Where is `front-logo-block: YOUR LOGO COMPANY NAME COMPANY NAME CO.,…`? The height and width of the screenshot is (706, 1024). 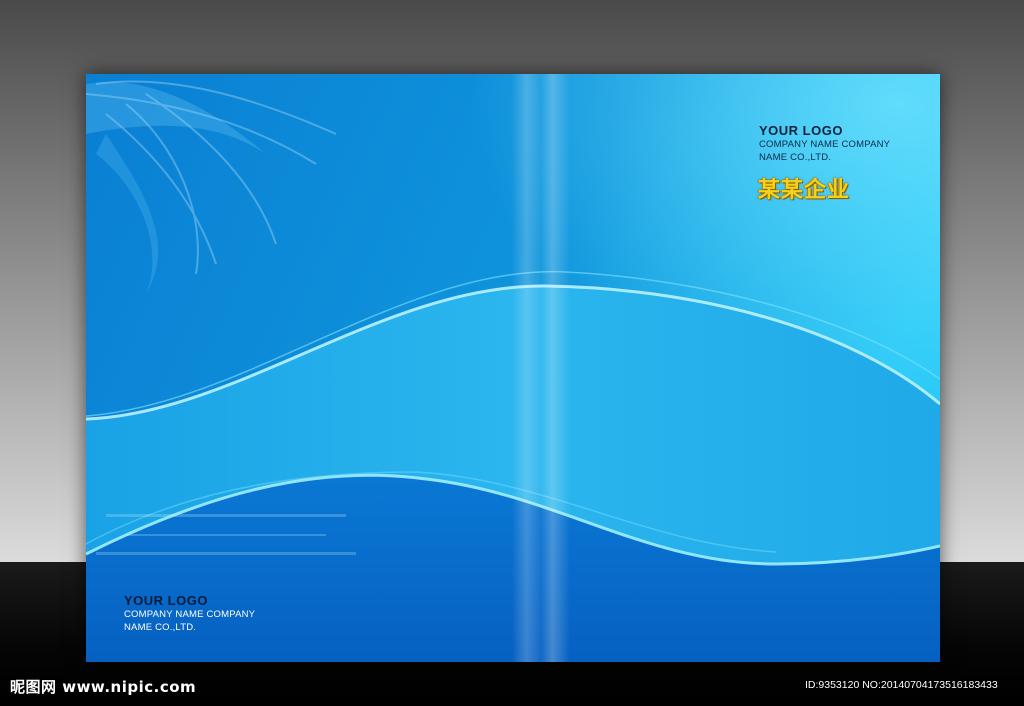 front-logo-block: YOUR LOGO COMPANY NAME COMPANY NAME CO.,… is located at coordinates (824, 144).